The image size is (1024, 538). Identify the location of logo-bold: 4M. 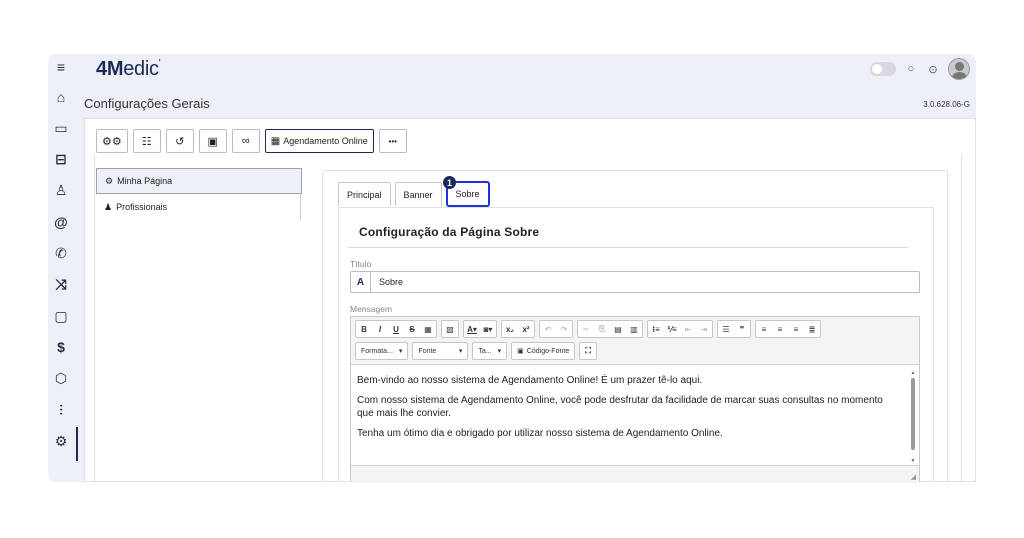
(110, 69).